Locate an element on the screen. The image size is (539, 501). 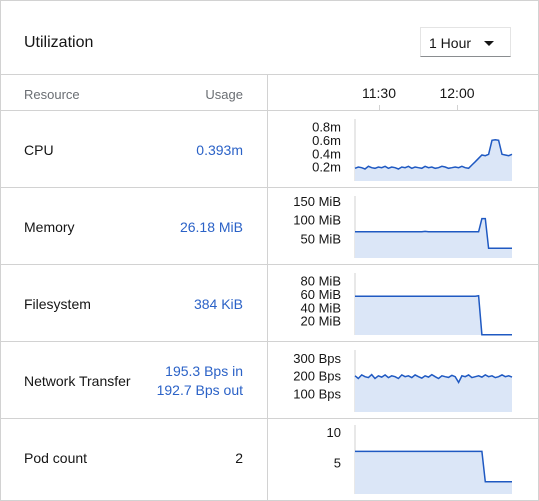
resource-name: CPU is located at coordinates (39, 150).